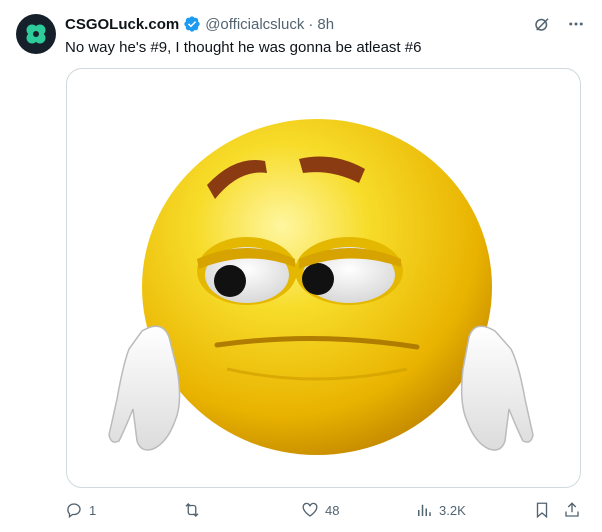  Describe the element at coordinates (74, 511) in the screenshot. I see `reply-icon` at that location.